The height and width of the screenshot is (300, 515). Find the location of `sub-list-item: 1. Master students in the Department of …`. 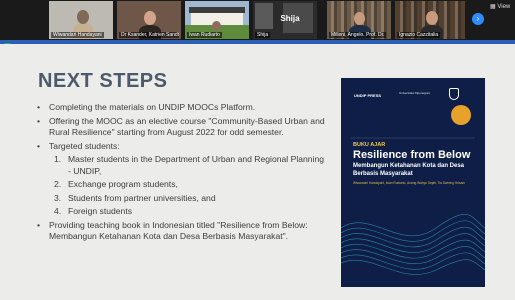

sub-list-item: 1. Master students in the Department of … is located at coordinates (182, 165).